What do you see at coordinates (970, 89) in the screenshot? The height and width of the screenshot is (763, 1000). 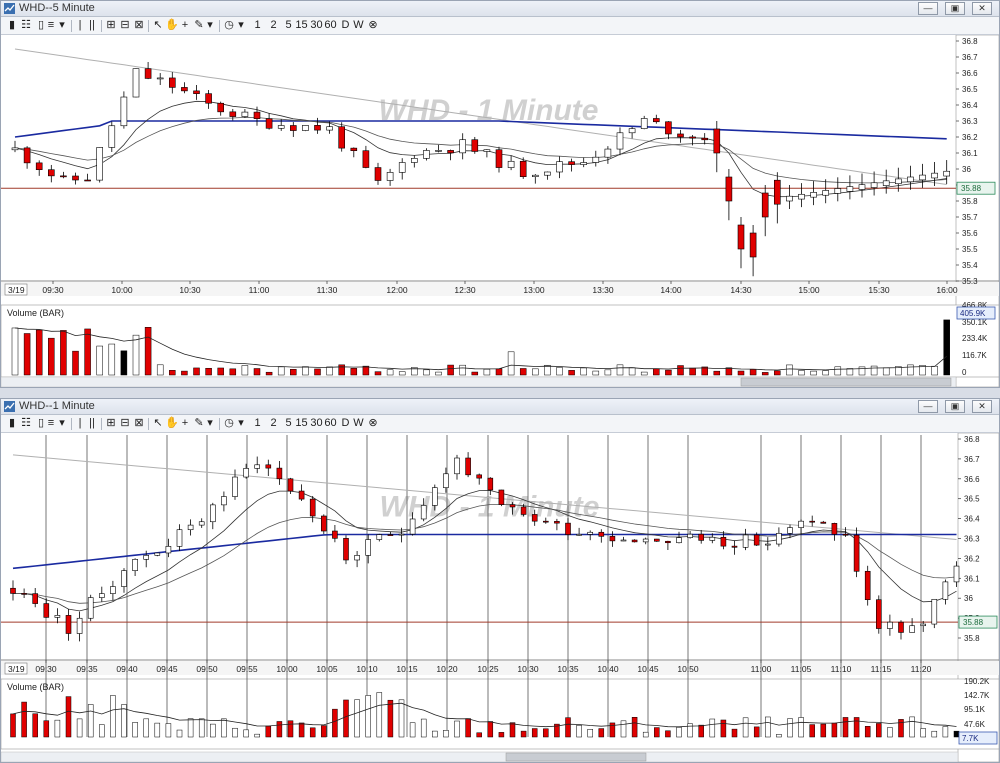 I see `price-tick-label: 36.5` at bounding box center [970, 89].